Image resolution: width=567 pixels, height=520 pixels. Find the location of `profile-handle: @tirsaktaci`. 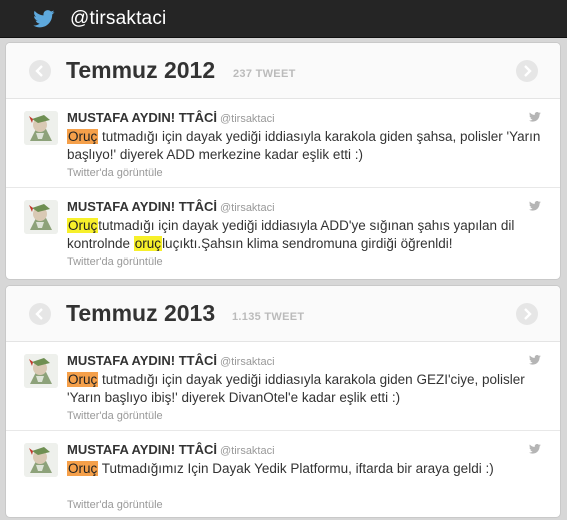

profile-handle: @tirsaktaci is located at coordinates (118, 19).